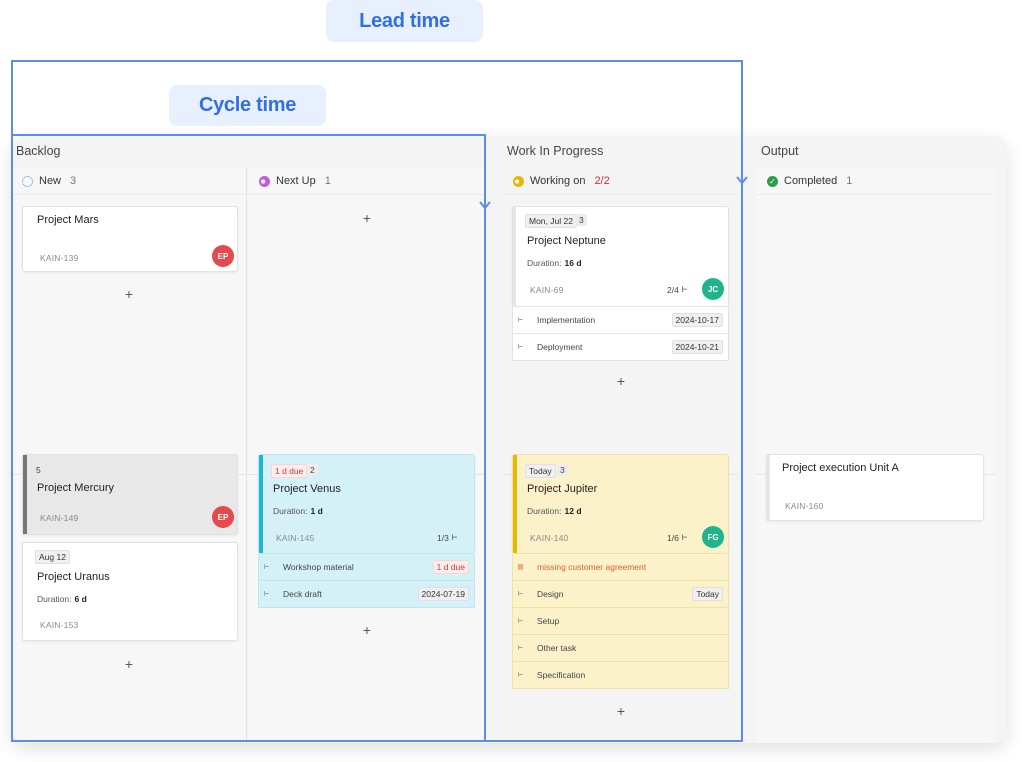 This screenshot has width=1024, height=762. I want to click on subtask-label: Workshop material, so click(318, 567).